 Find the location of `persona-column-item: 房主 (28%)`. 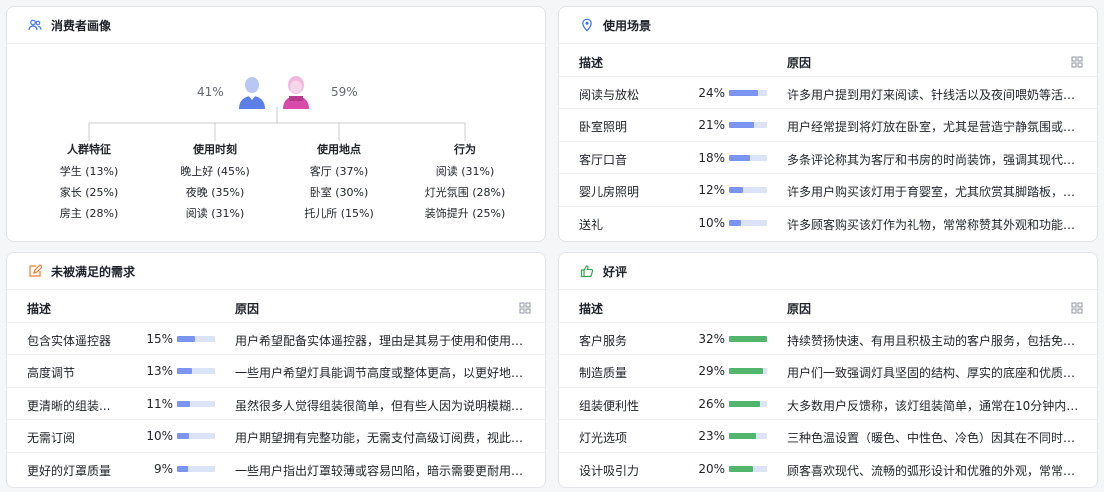

persona-column-item: 房主 (28%) is located at coordinates (89, 213).